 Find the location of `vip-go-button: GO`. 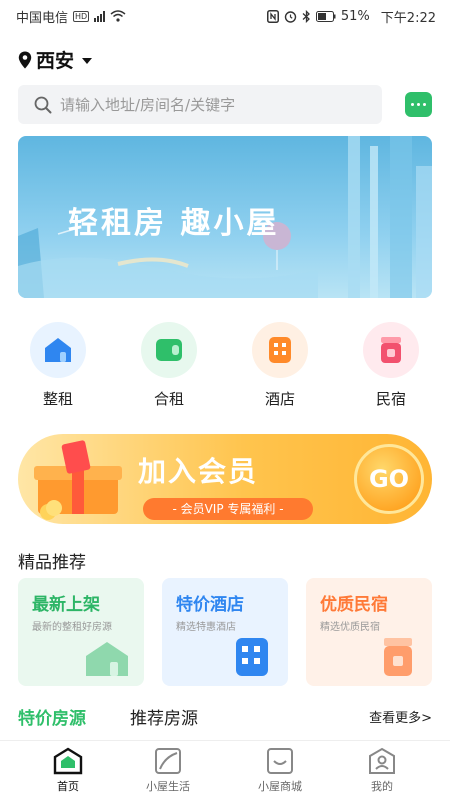

vip-go-button: GO is located at coordinates (389, 479).